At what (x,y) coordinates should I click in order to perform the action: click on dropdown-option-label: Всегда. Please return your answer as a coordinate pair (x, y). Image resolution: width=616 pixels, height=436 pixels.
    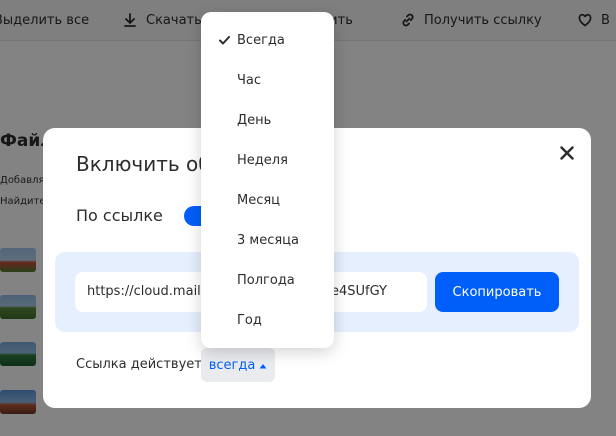
    Looking at the image, I should click on (261, 40).